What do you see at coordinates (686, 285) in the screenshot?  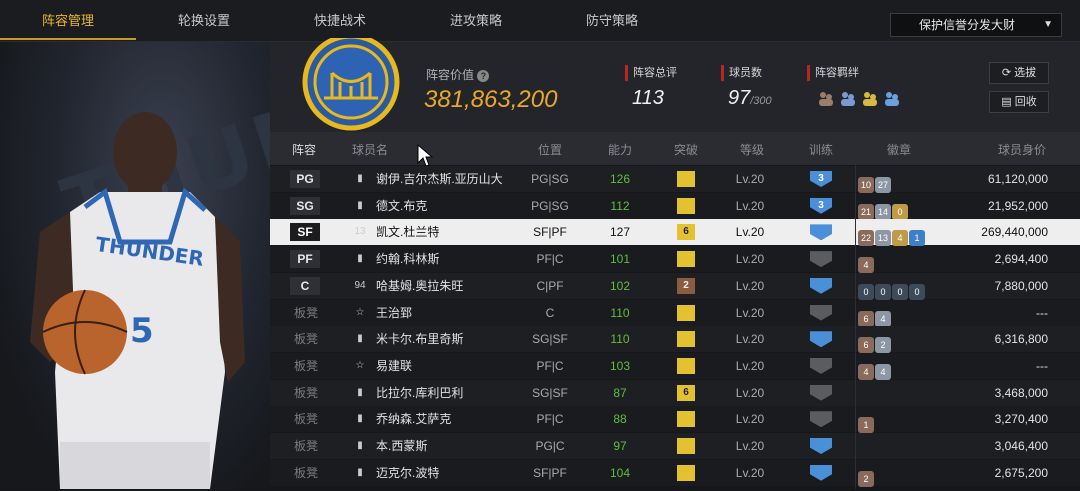 I see `breakthrough-icon: 2` at bounding box center [686, 285].